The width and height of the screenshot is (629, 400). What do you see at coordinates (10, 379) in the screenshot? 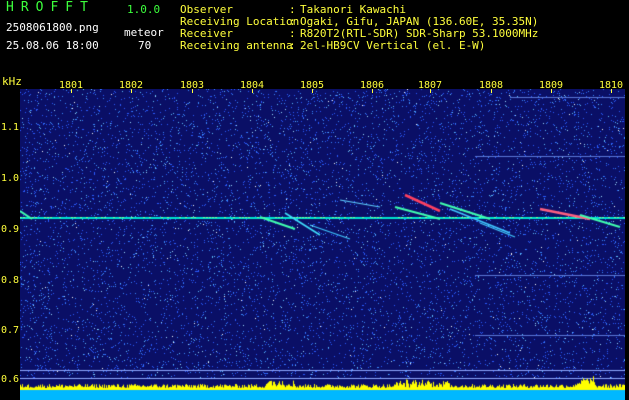
I see `y-tick-label: 0.6` at bounding box center [10, 379].